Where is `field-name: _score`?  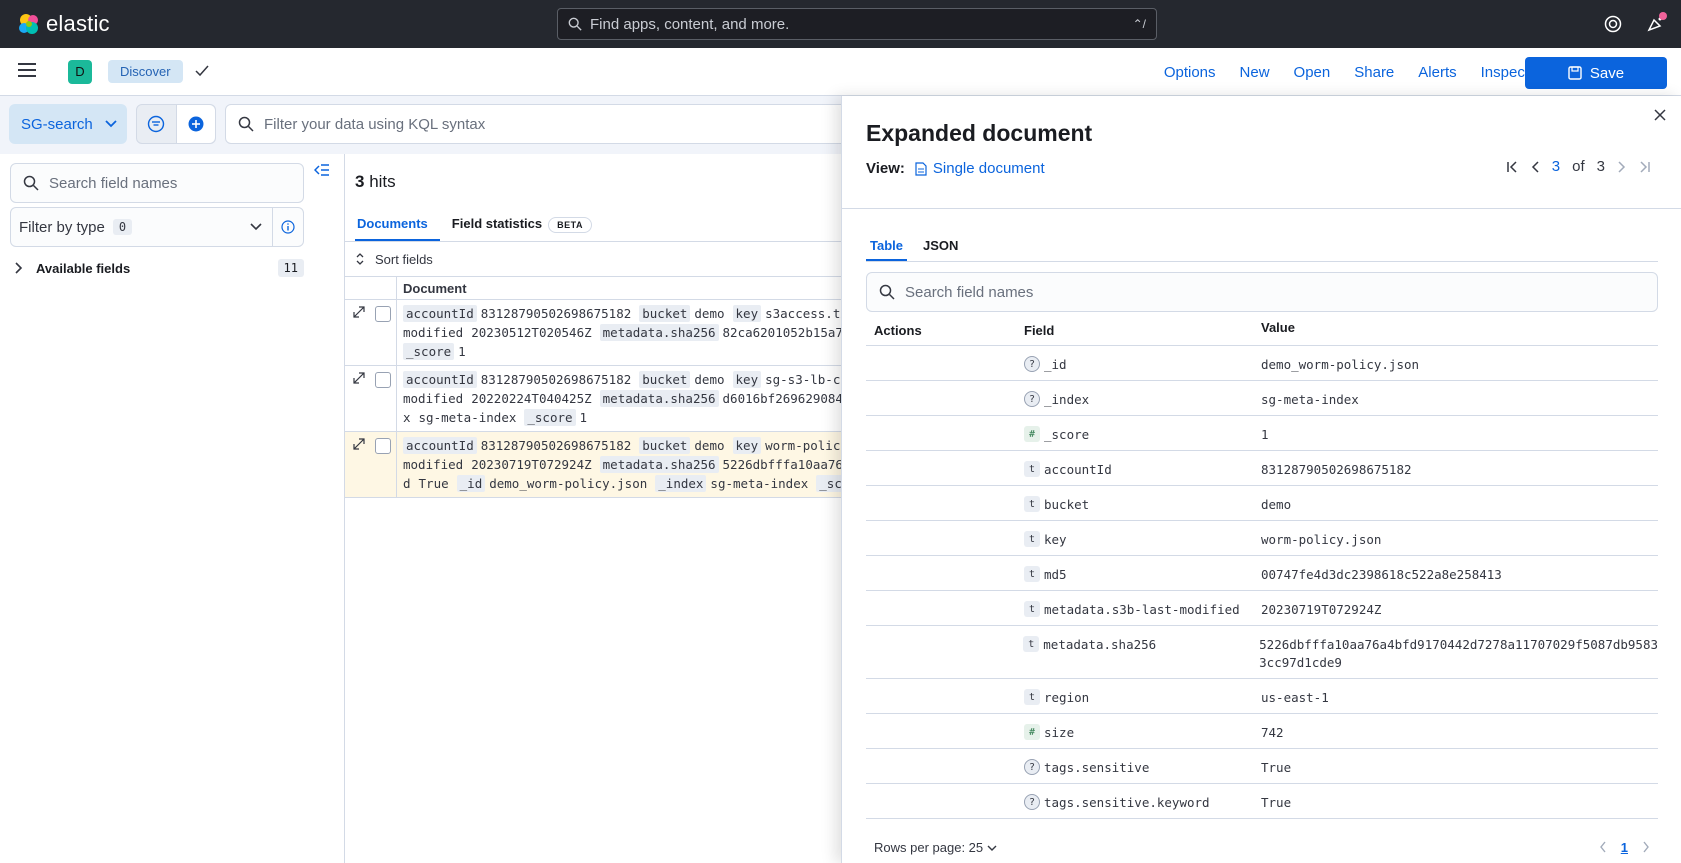
field-name: _score is located at coordinates (1067, 434).